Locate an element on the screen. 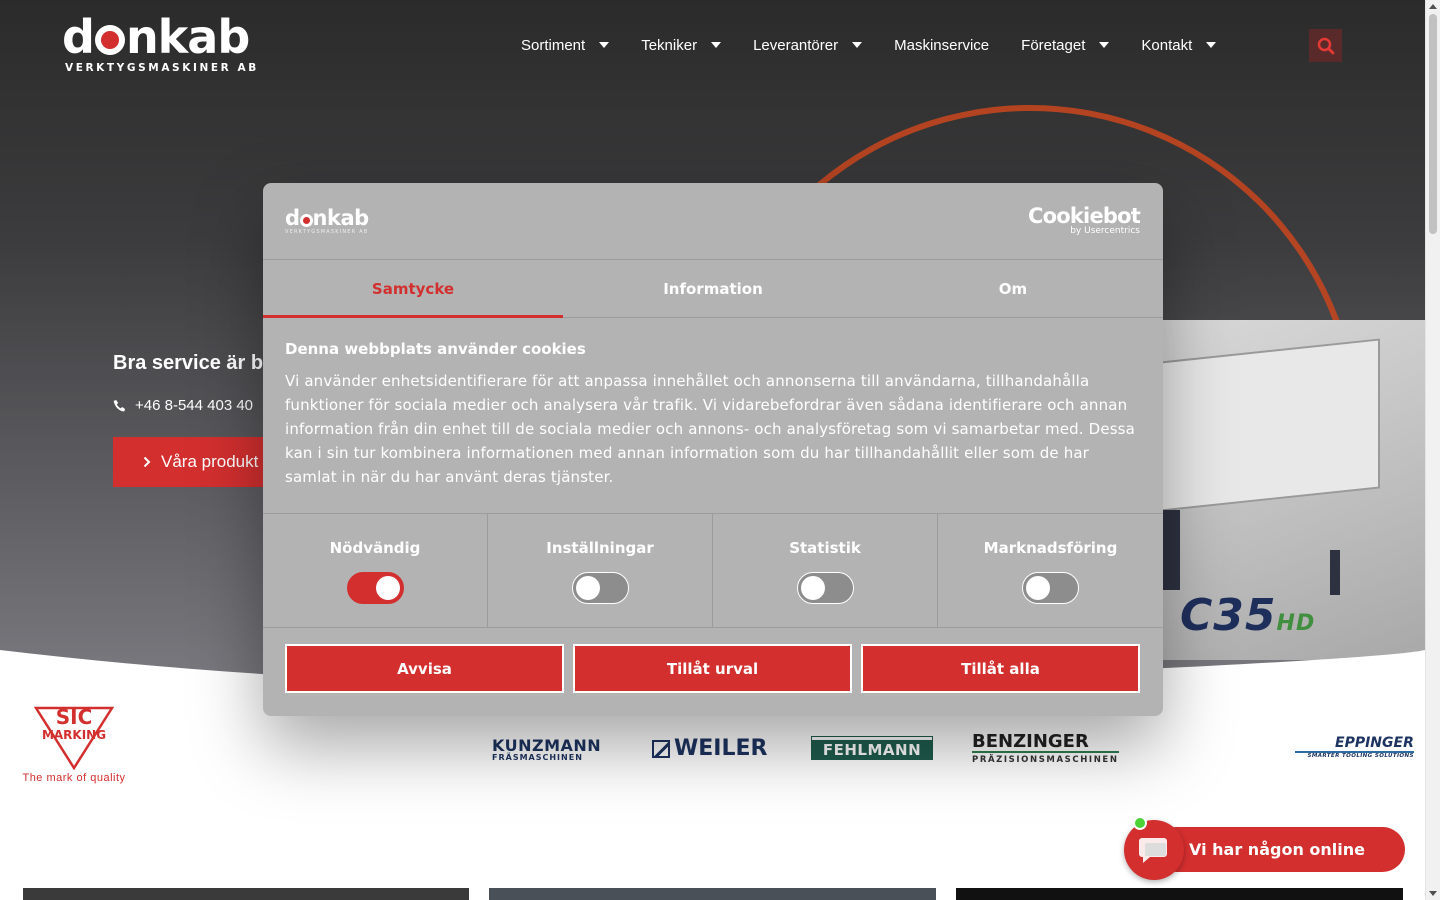 Image resolution: width=1440 pixels, height=900 pixels. cookie-buttons: Avvisa Tillåt urval Tillåt alla is located at coordinates (713, 668).